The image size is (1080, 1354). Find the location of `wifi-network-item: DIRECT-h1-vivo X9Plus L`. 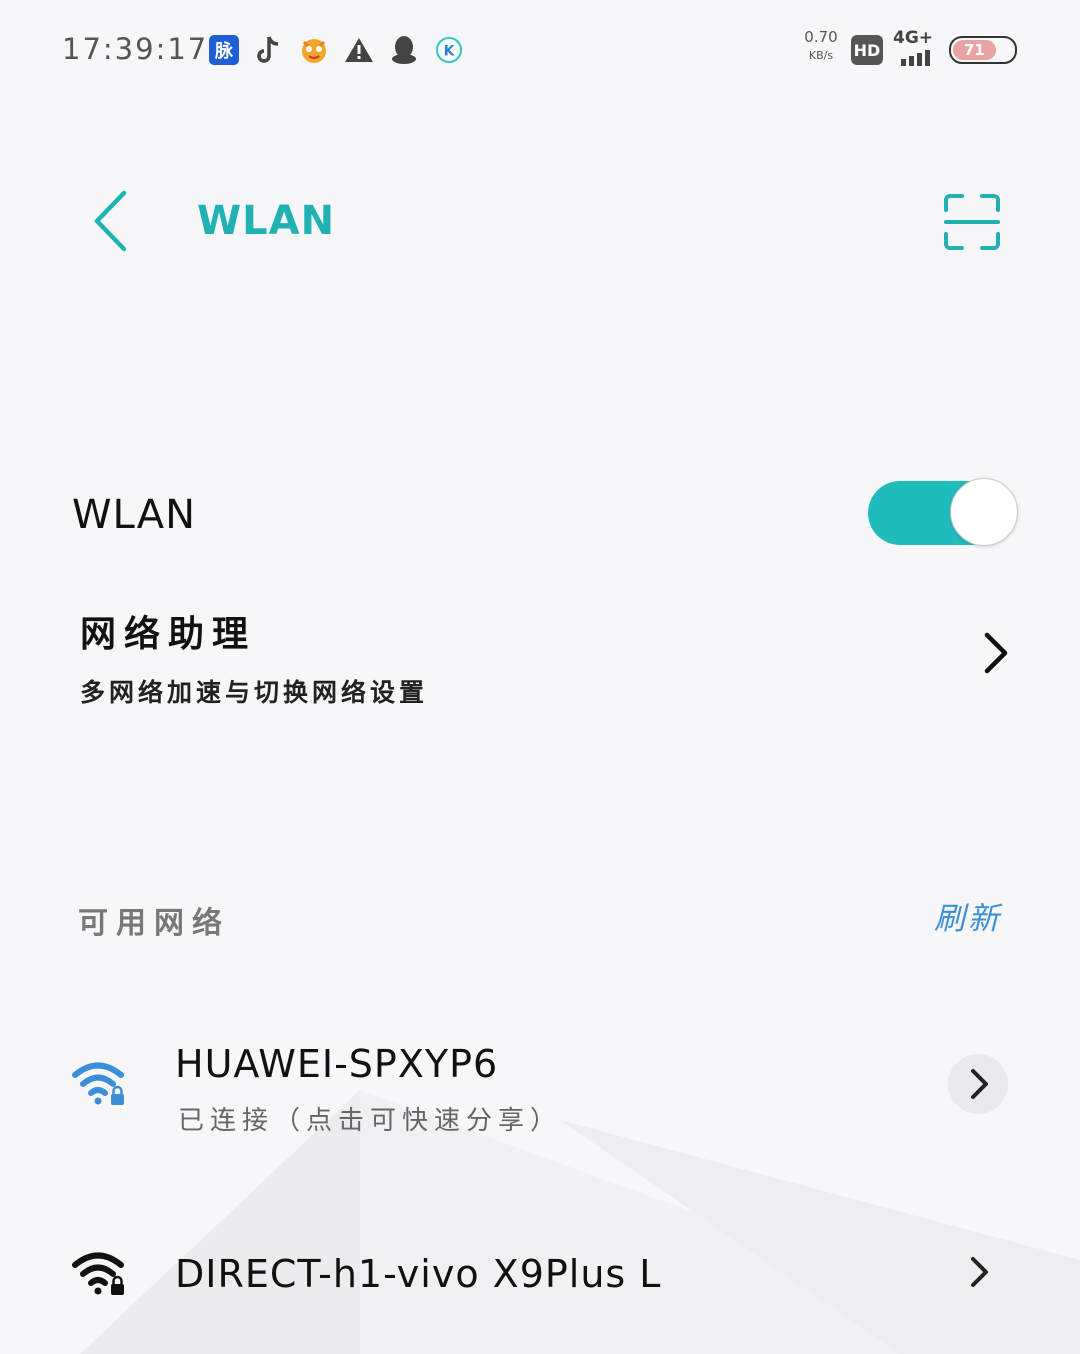

wifi-network-item: DIRECT-h1-vivo X9Plus L is located at coordinates (540, 1280).